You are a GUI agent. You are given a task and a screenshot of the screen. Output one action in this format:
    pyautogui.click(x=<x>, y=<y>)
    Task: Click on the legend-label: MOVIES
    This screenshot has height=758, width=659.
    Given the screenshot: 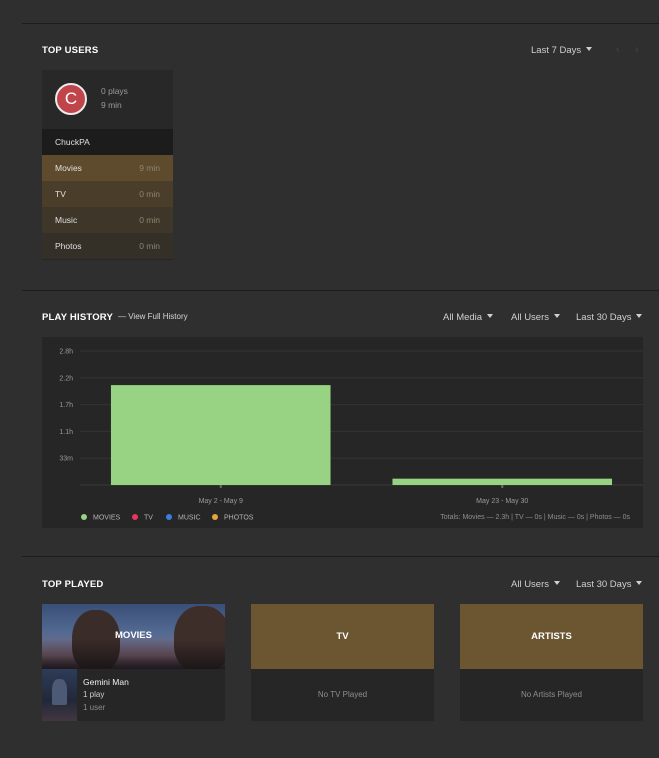 What is the action you would take?
    pyautogui.click(x=107, y=518)
    